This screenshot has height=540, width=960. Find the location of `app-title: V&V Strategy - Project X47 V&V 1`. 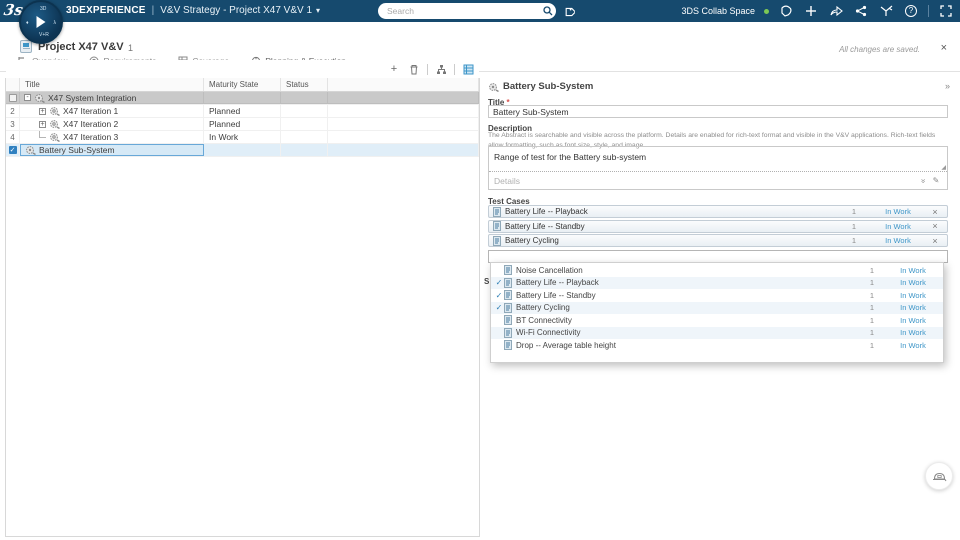

app-title: V&V Strategy - Project X47 V&V 1 is located at coordinates (236, 10).